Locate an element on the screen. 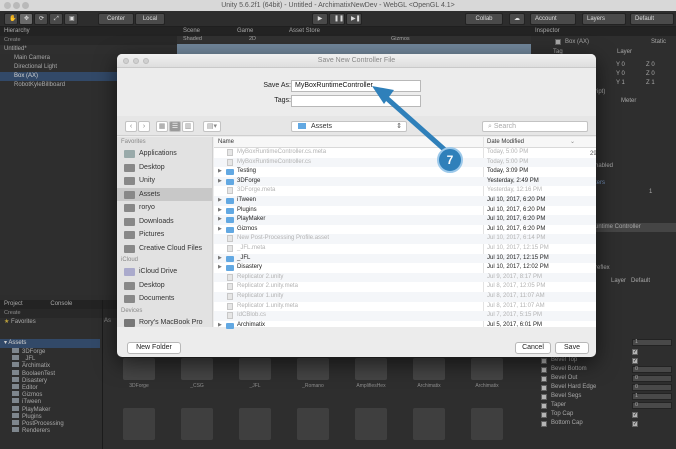 Image resolution: width=676 pixels, height=449 pixels. sidebar-item: iCloud Drive is located at coordinates (164, 272).